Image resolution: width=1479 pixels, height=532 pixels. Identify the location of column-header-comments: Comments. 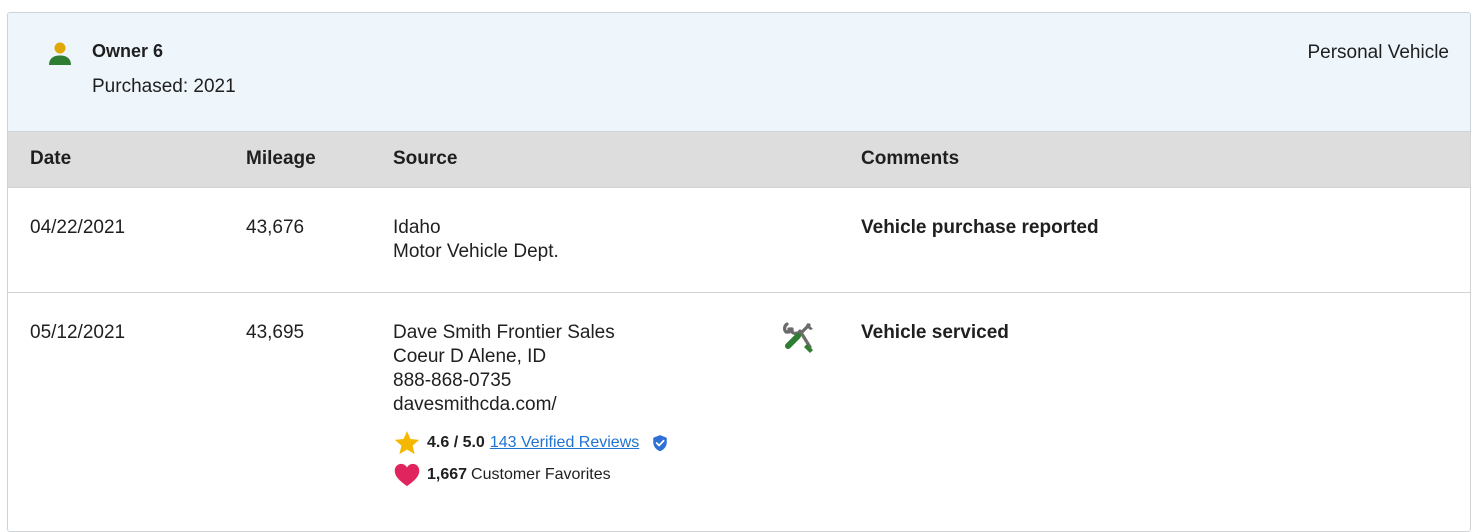
(910, 158).